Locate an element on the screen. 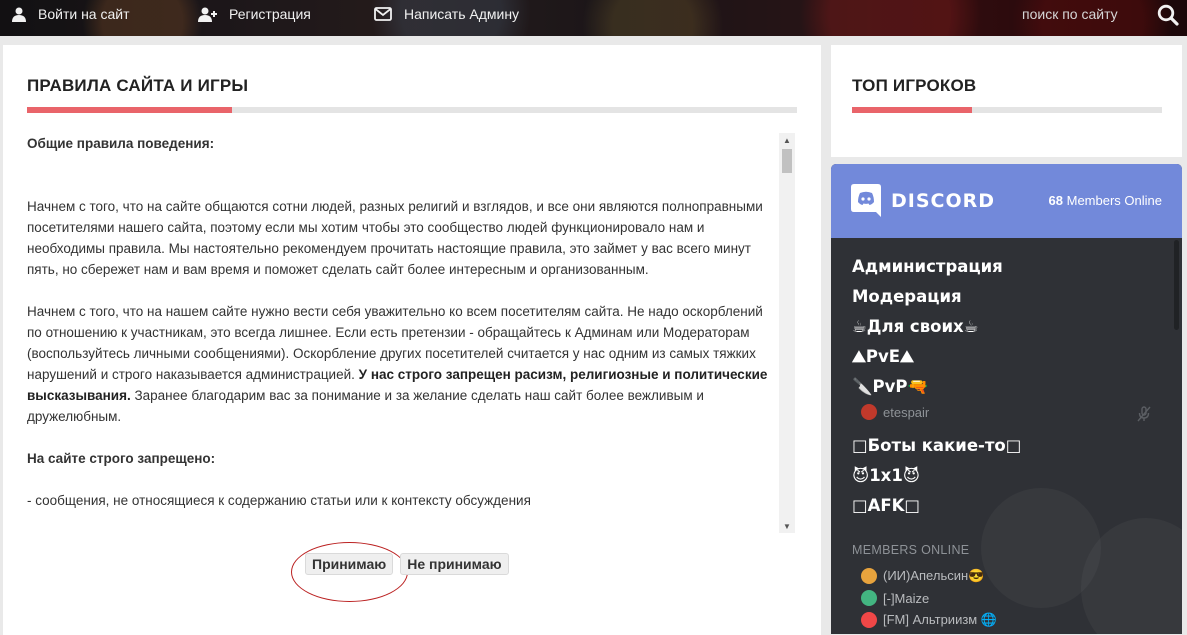 Image resolution: width=1187 pixels, height=635 pixels. discord-logo: DISCORD is located at coordinates (923, 200).